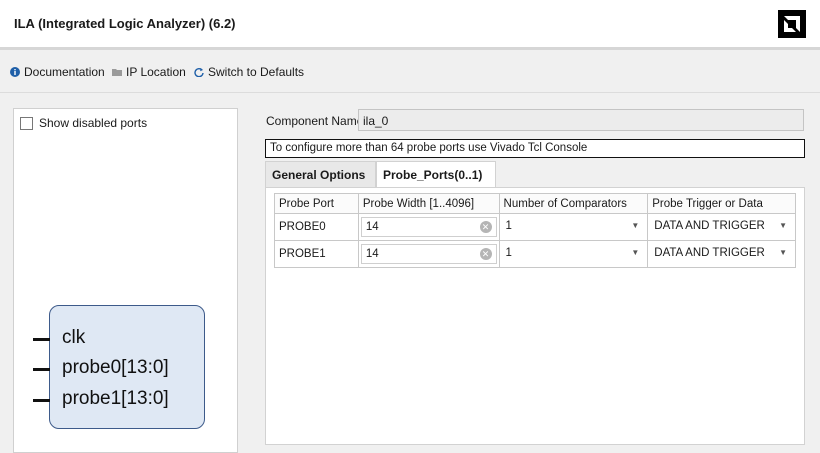 Image resolution: width=820 pixels, height=453 pixels. What do you see at coordinates (199, 72) in the screenshot?
I see `refresh-icon` at bounding box center [199, 72].